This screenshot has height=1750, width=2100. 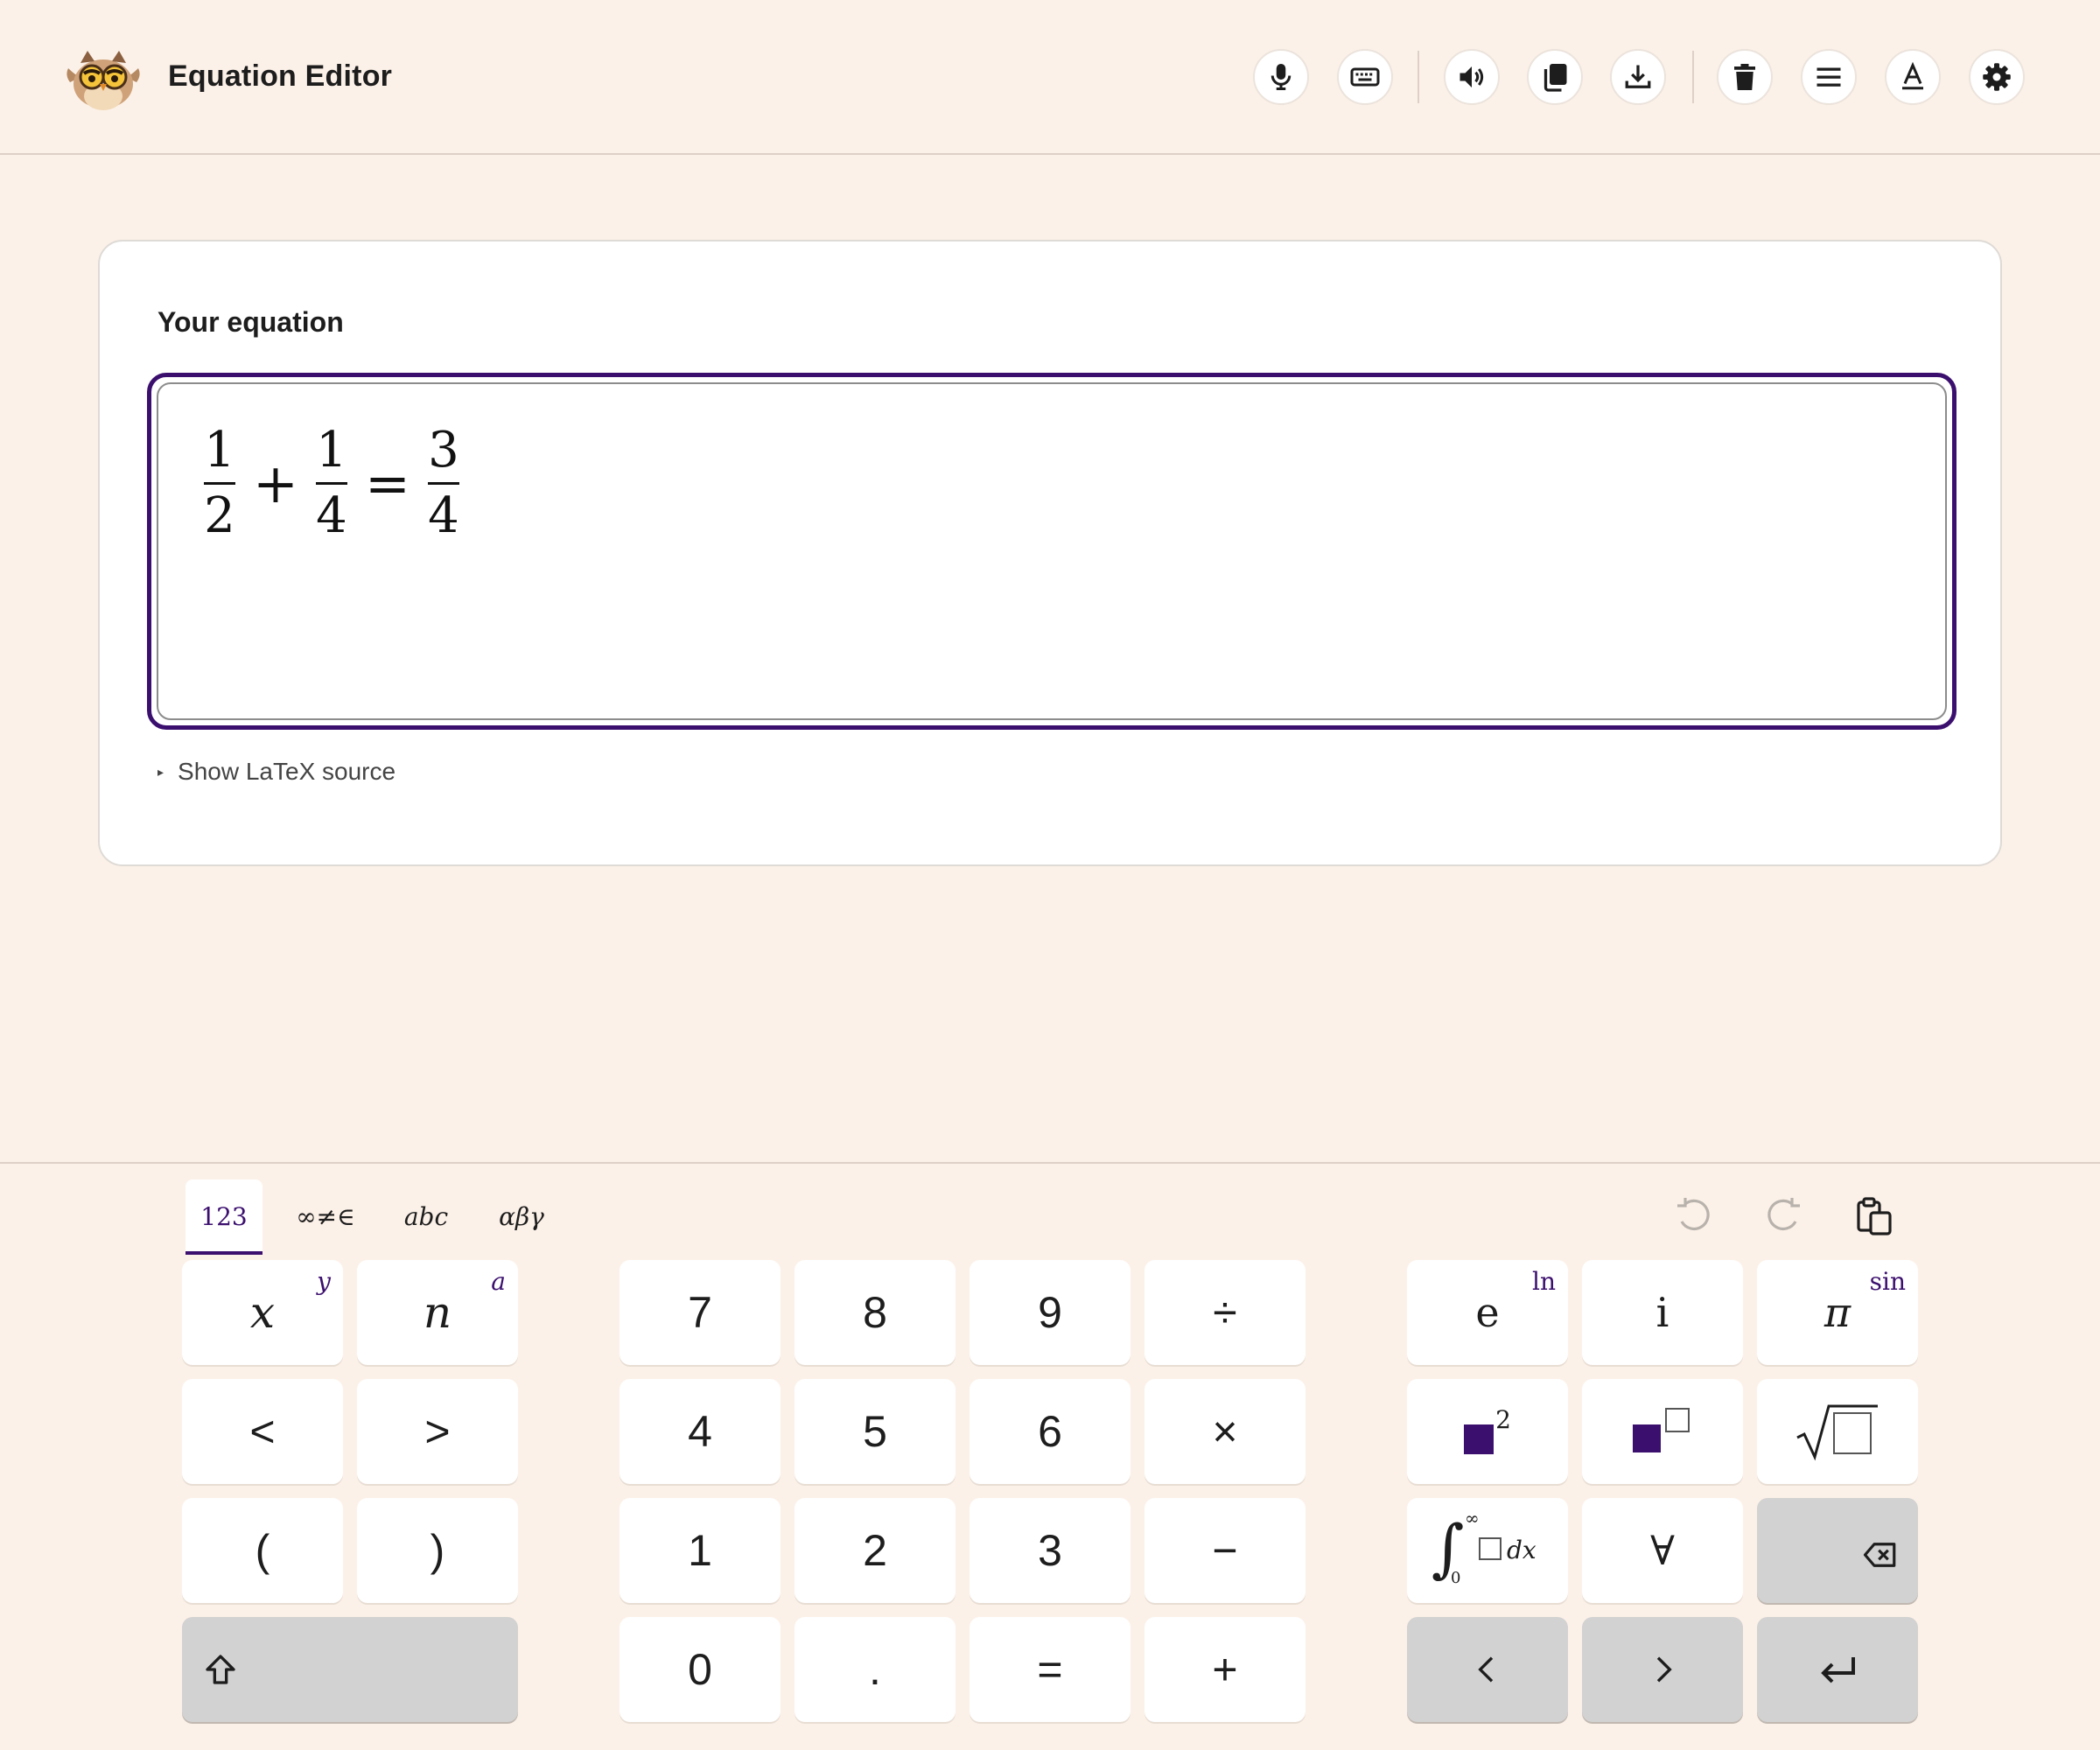 What do you see at coordinates (1050, 1163) in the screenshot?
I see `keyboard-divider` at bounding box center [1050, 1163].